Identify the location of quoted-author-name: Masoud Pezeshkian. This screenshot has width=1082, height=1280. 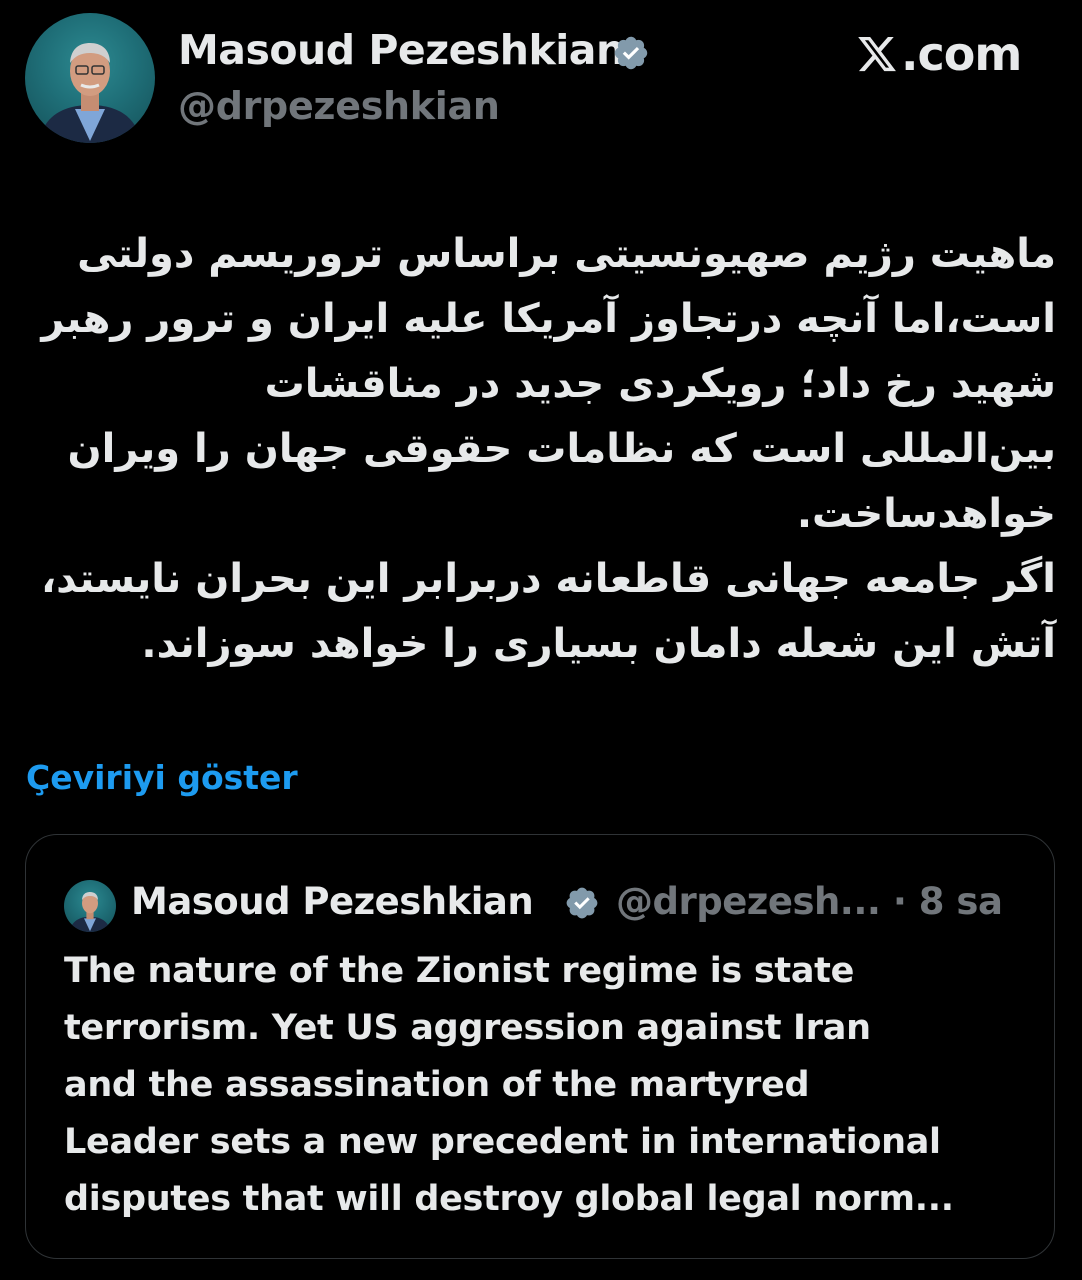
(332, 901).